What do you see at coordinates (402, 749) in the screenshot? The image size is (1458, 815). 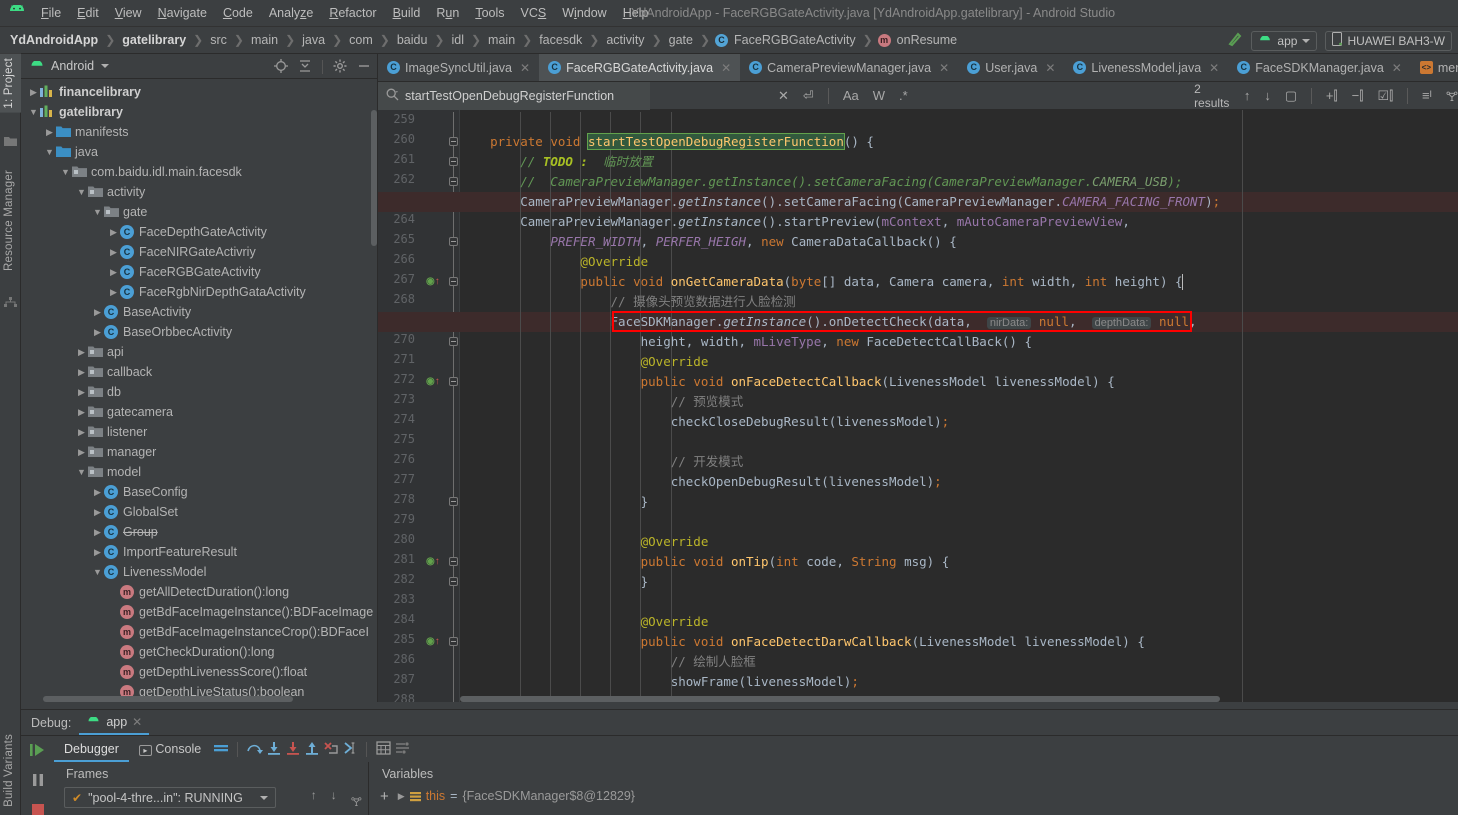 I see `layout-settings-icon` at bounding box center [402, 749].